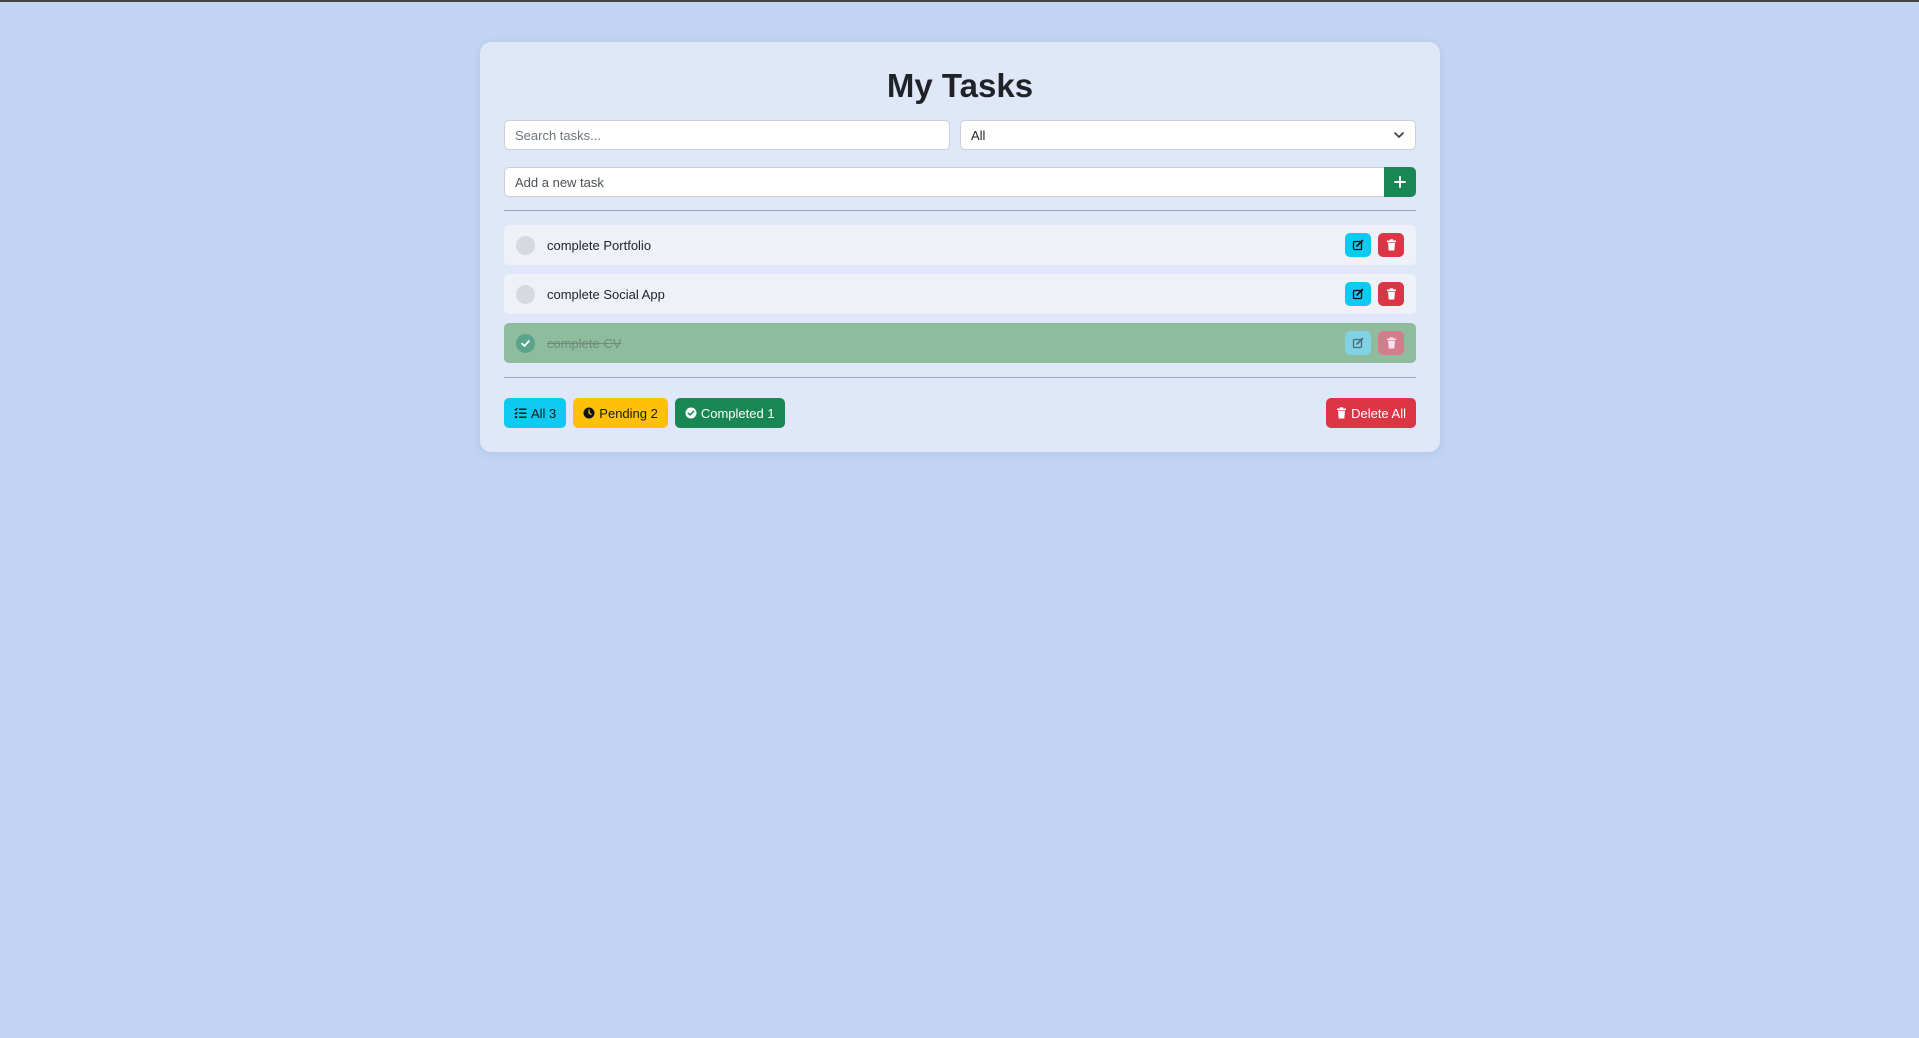 Image resolution: width=1919 pixels, height=1038 pixels. I want to click on add-task-row, so click(960, 182).